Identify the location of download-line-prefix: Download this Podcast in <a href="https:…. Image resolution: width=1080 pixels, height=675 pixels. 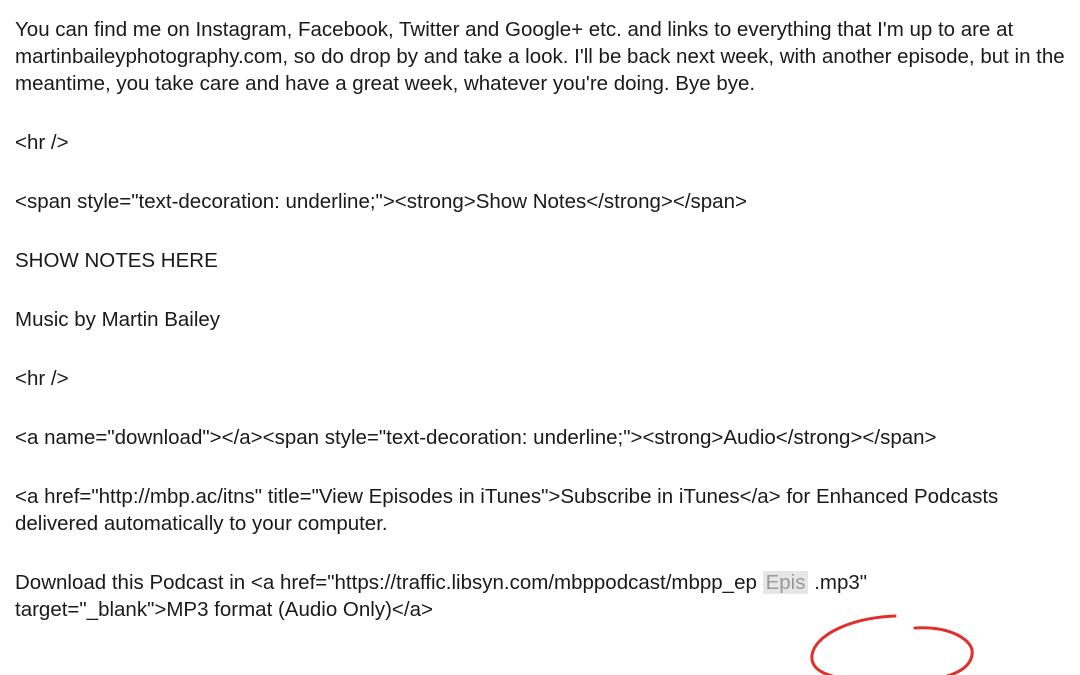
(386, 582).